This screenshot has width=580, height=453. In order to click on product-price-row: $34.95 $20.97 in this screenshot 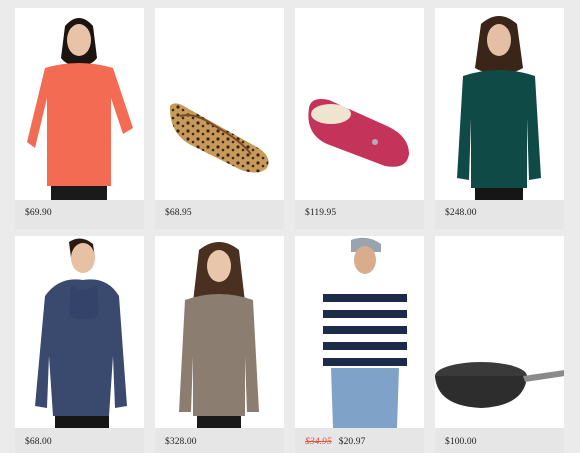, I will do `click(335, 442)`.